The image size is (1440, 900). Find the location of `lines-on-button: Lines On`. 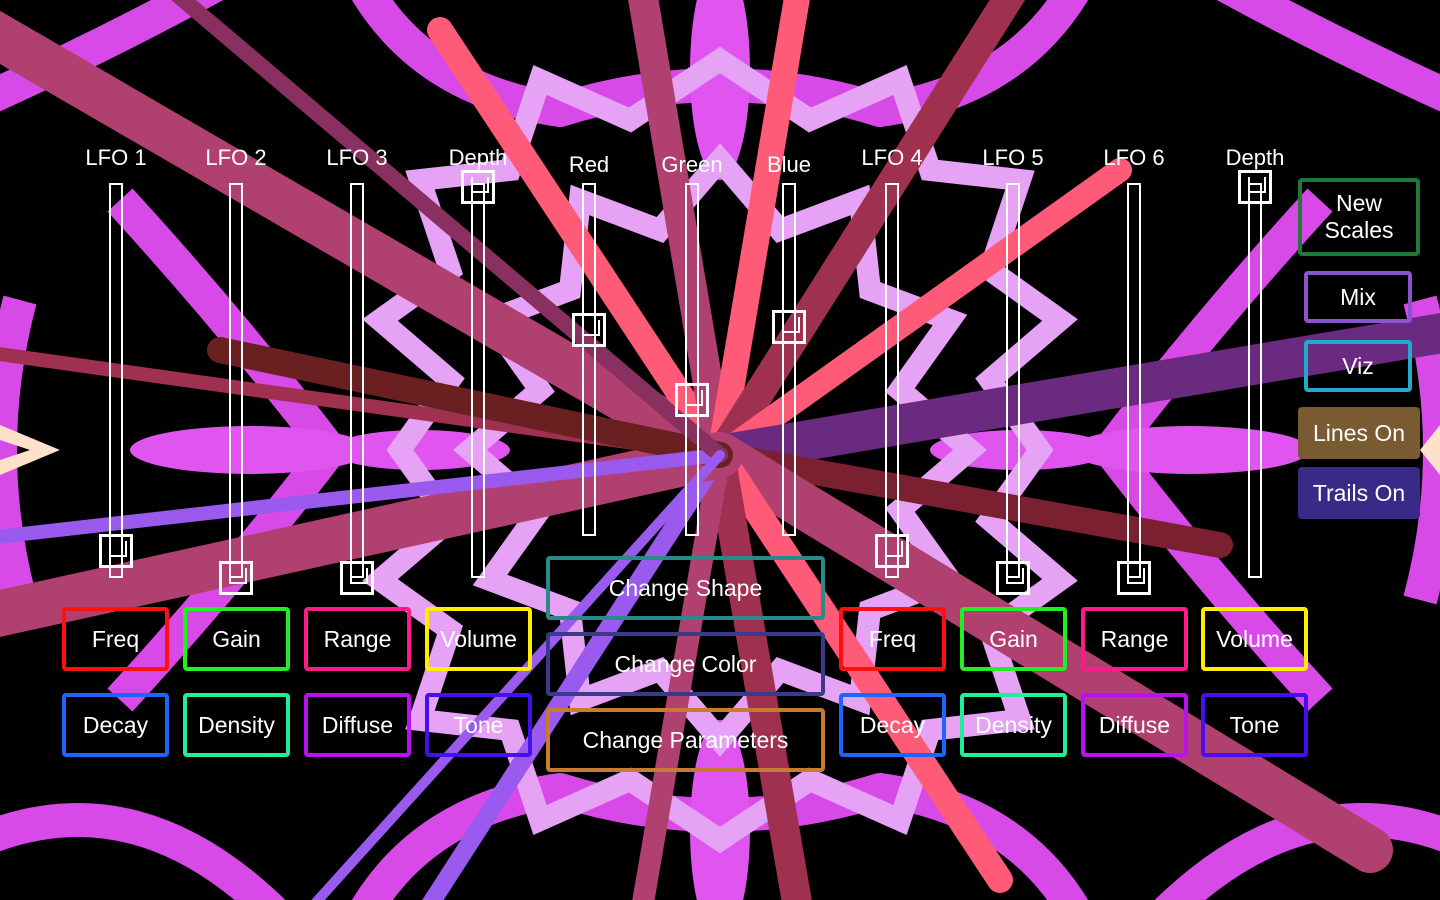

lines-on-button: Lines On is located at coordinates (1359, 433).